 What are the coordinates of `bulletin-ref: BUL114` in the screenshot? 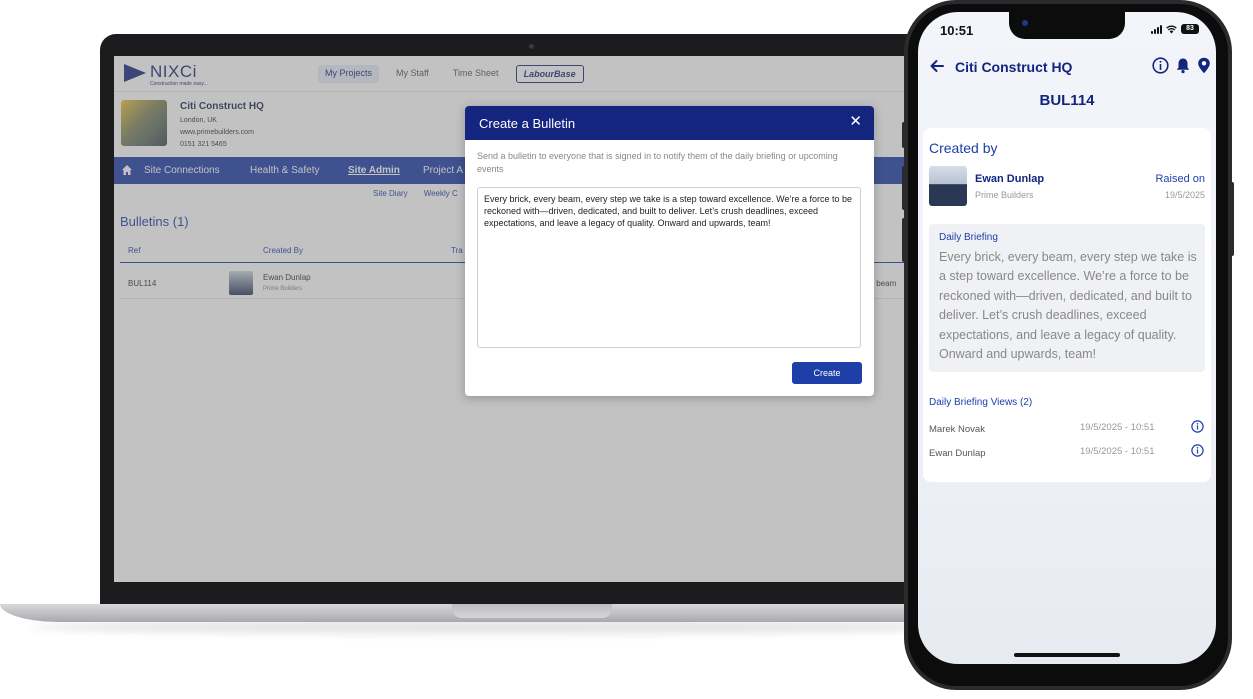 It's located at (1067, 100).